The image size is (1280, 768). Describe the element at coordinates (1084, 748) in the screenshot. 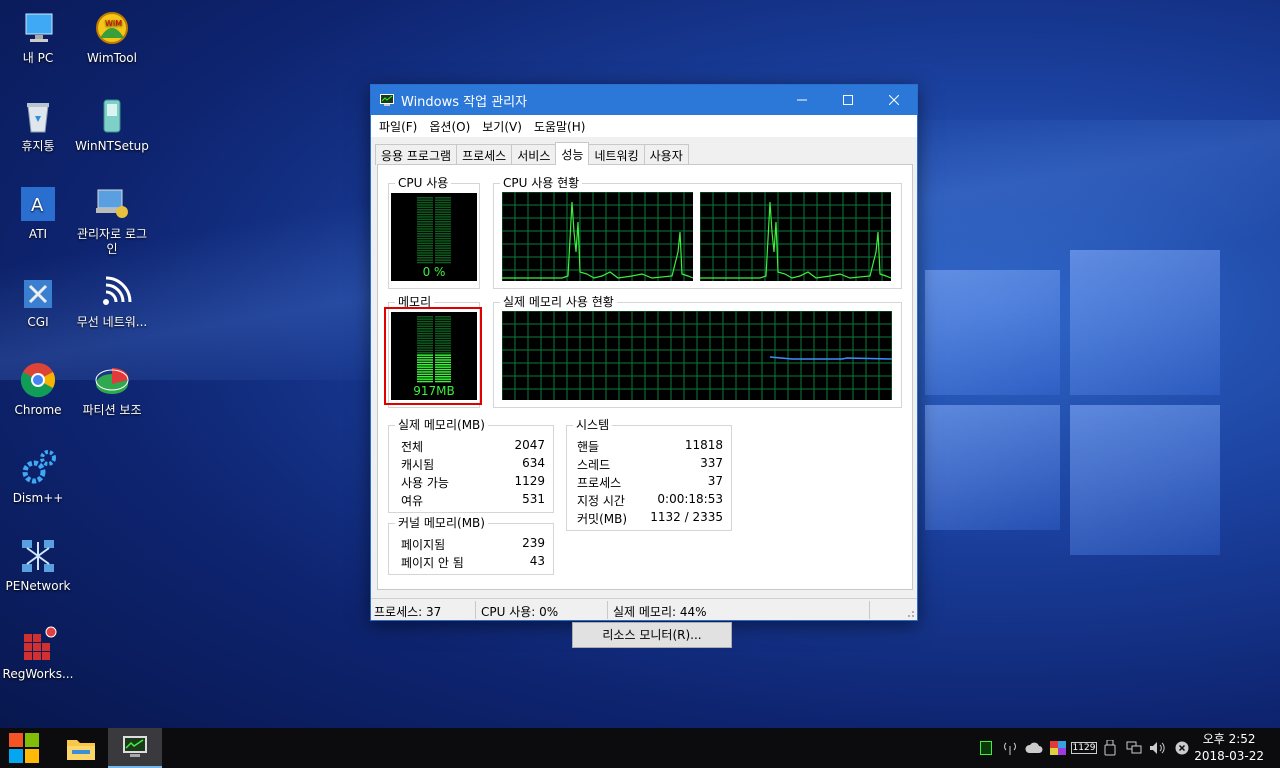

I see `memory-tray-icon: 1129` at that location.